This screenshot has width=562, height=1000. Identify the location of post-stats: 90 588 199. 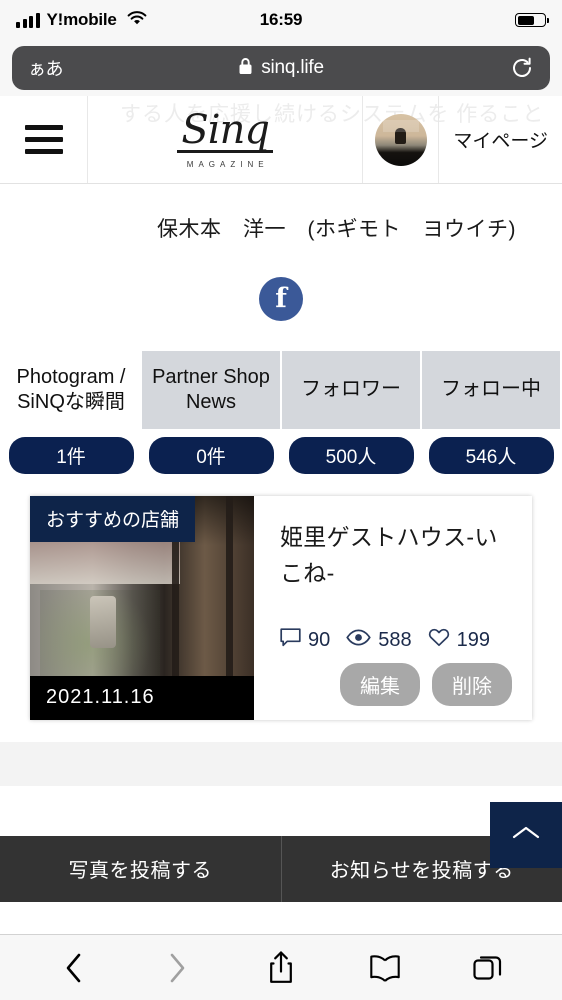
(396, 640).